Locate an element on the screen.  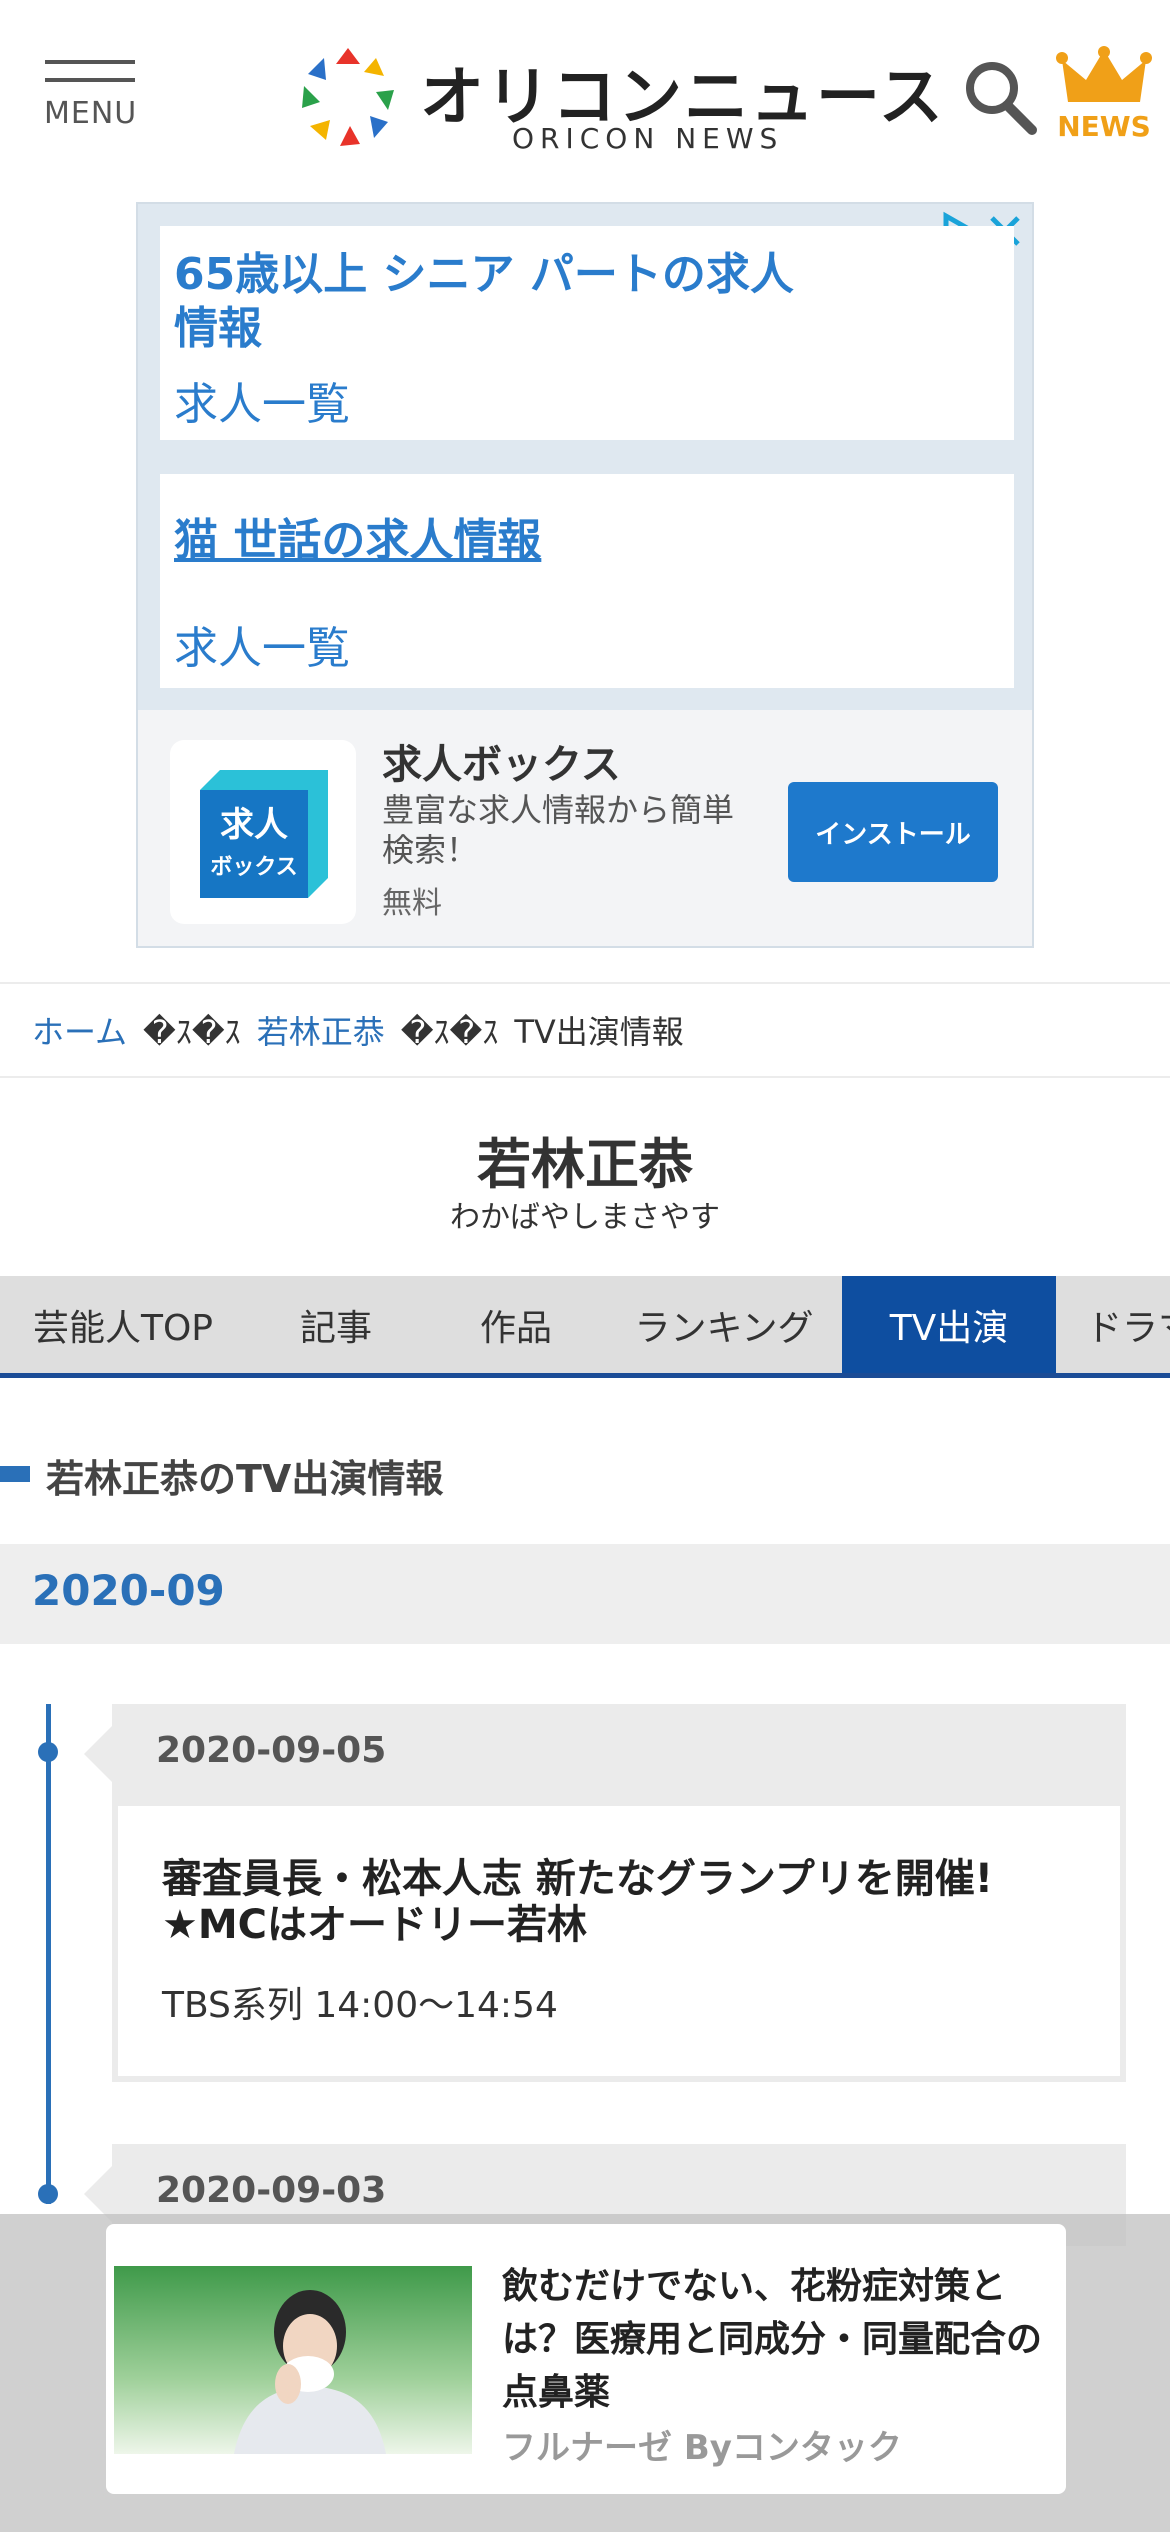
breadcrumb: ホーム �ｽ�ｽ 若林正恭 �ｽ�ｽ TV出演情報 is located at coordinates (585, 1030).